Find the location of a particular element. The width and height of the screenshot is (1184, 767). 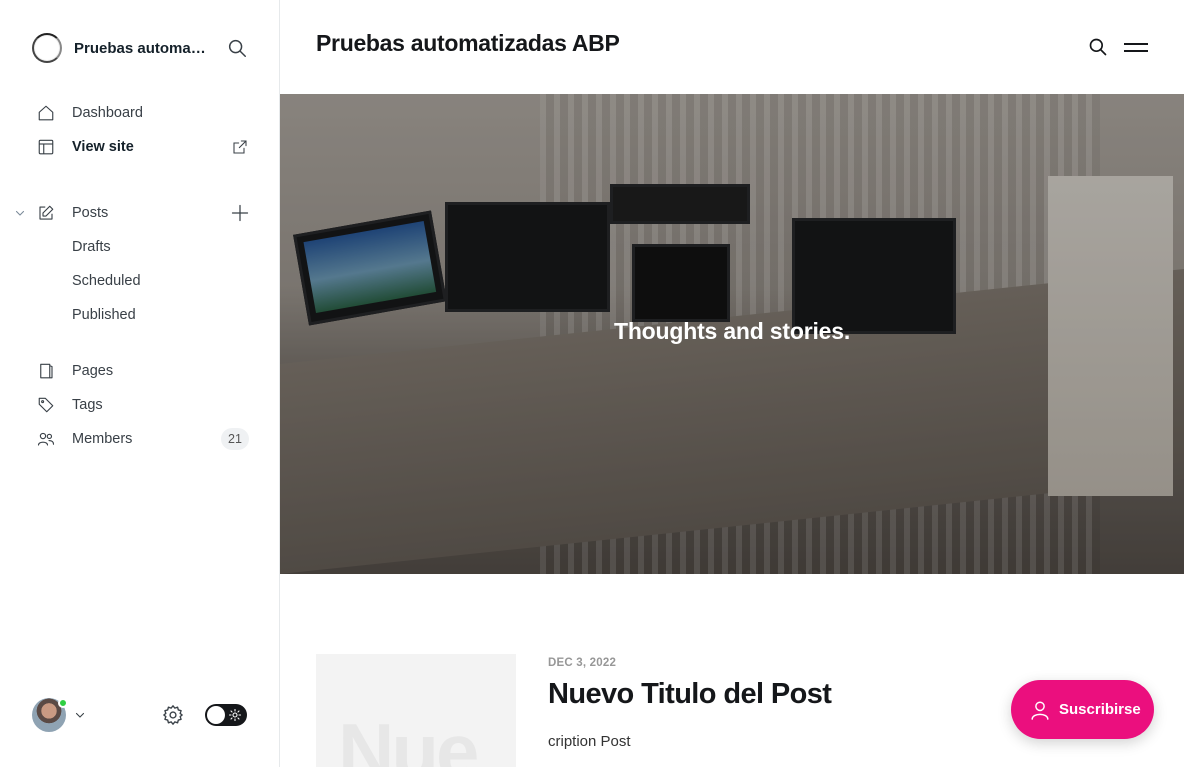

nav-label-tags: Tags is located at coordinates (87, 405).